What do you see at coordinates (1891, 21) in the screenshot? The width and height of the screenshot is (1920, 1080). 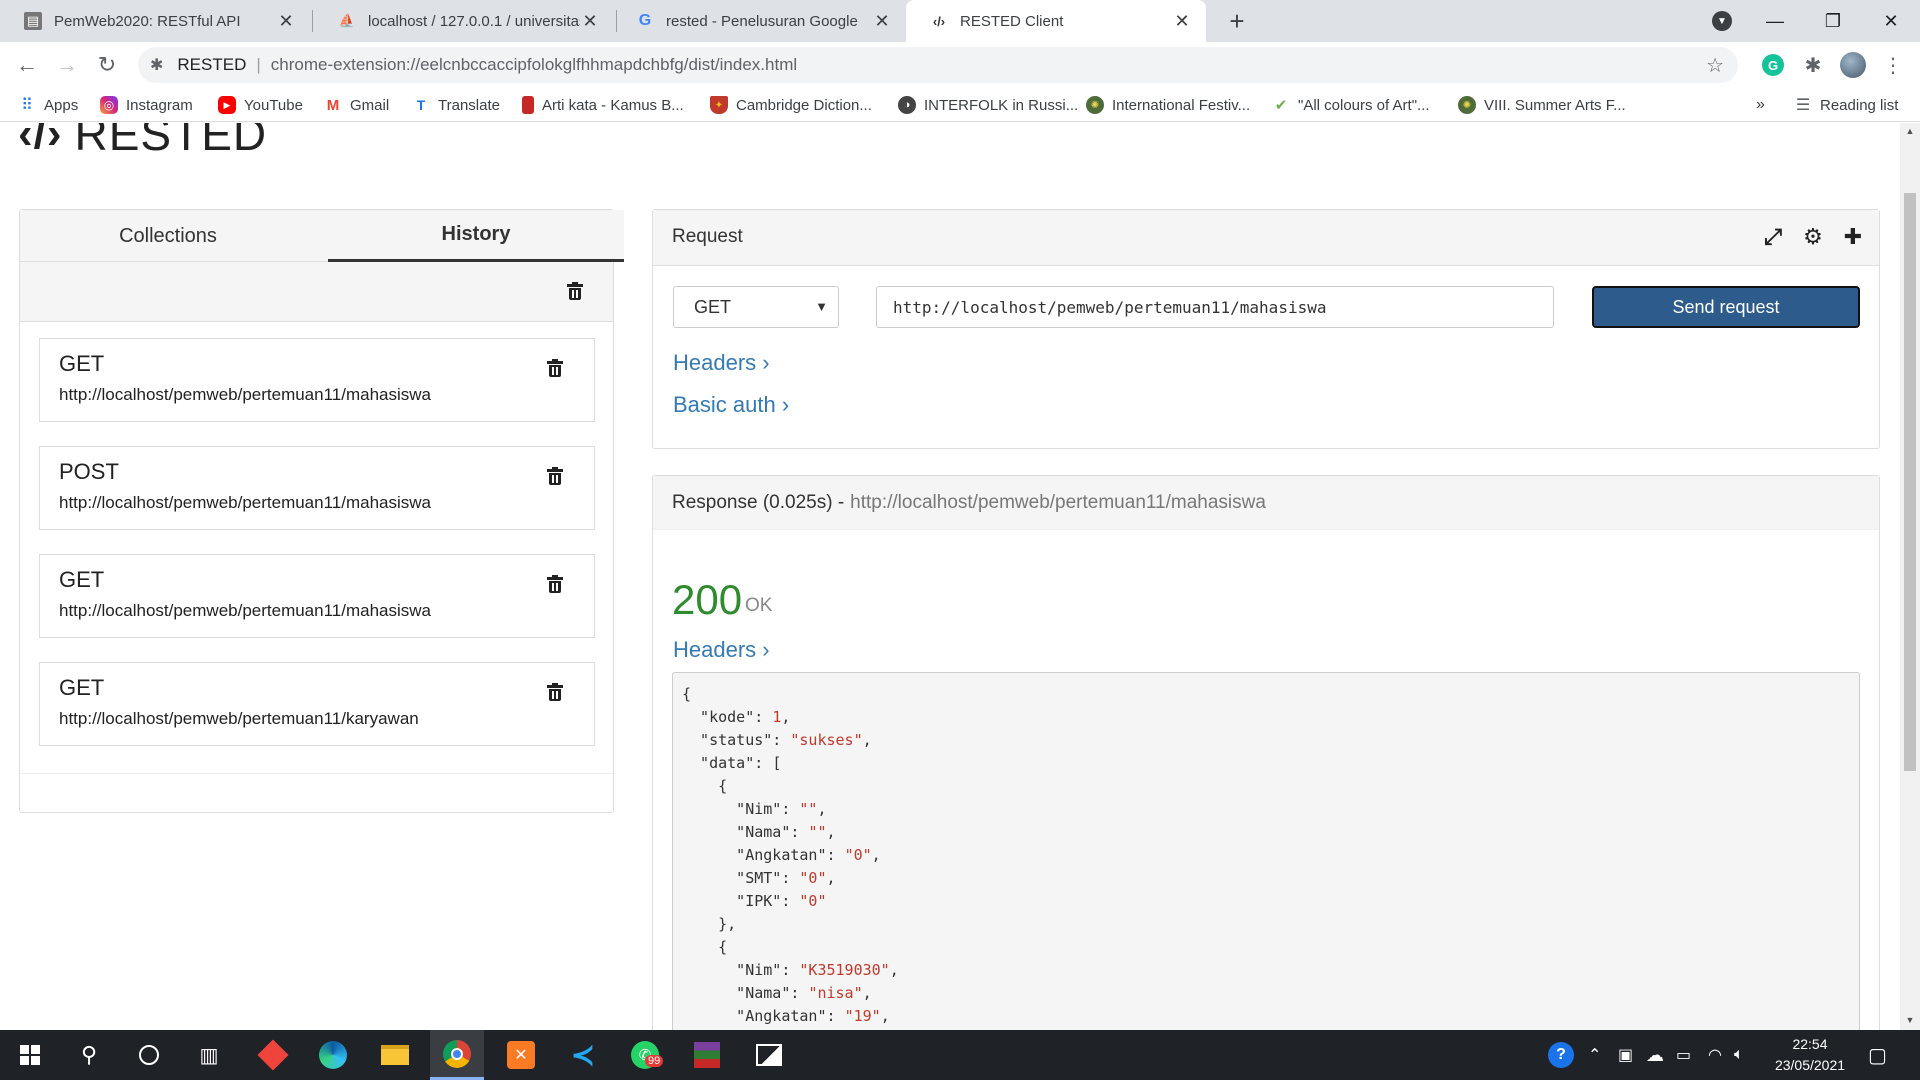 I see `close-window-icon: ✕` at bounding box center [1891, 21].